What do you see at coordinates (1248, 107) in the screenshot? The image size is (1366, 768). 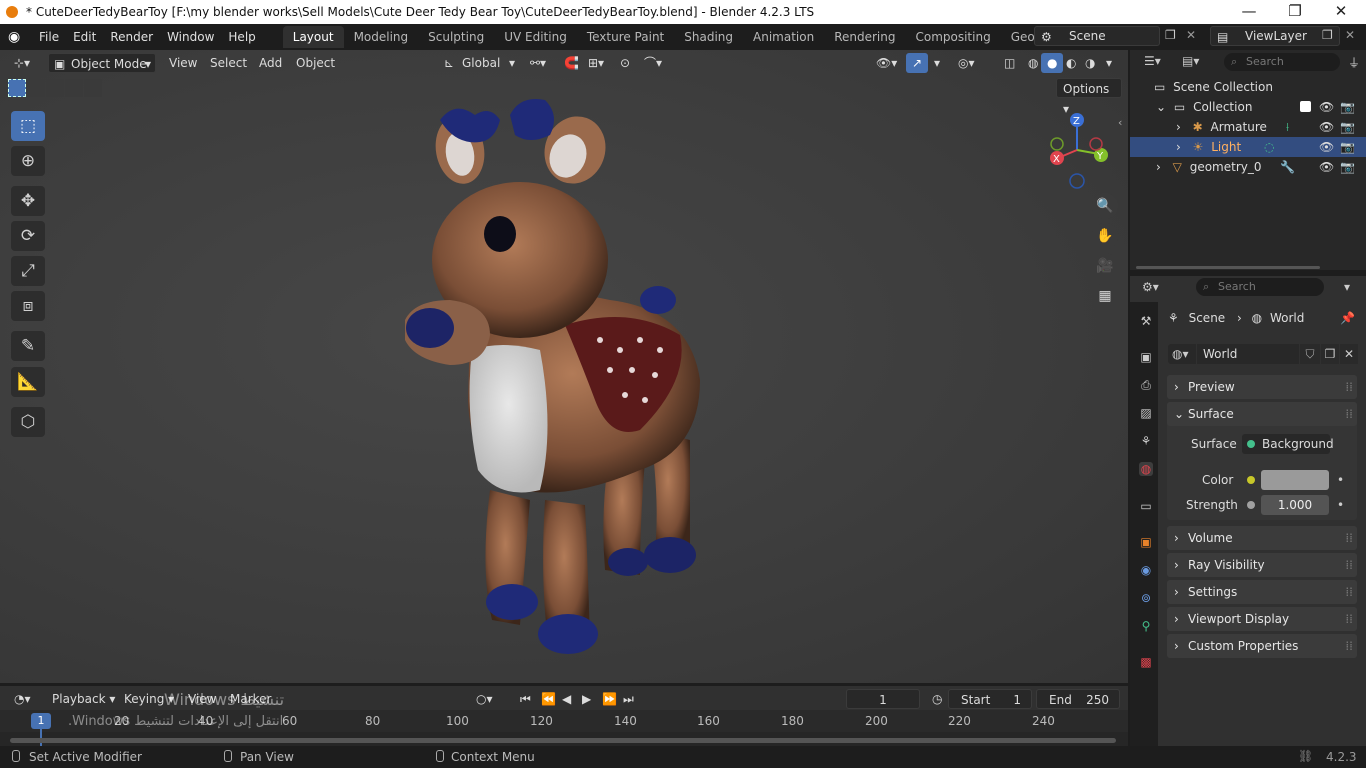 I see `outliner-row-collection: ⌄ ▭ Collection 👁 📷` at bounding box center [1248, 107].